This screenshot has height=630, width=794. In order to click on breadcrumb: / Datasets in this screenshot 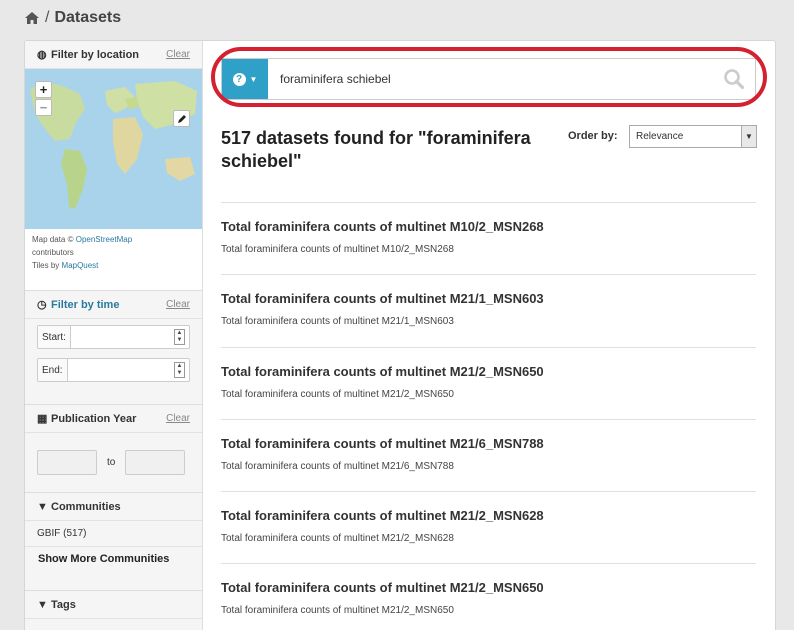, I will do `click(72, 18)`.